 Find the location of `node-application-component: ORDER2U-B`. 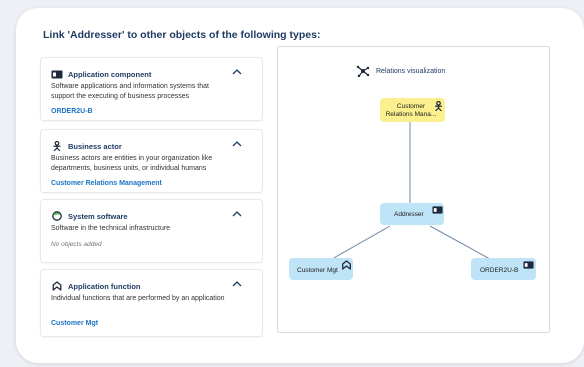

node-application-component: ORDER2U-B is located at coordinates (503, 269).